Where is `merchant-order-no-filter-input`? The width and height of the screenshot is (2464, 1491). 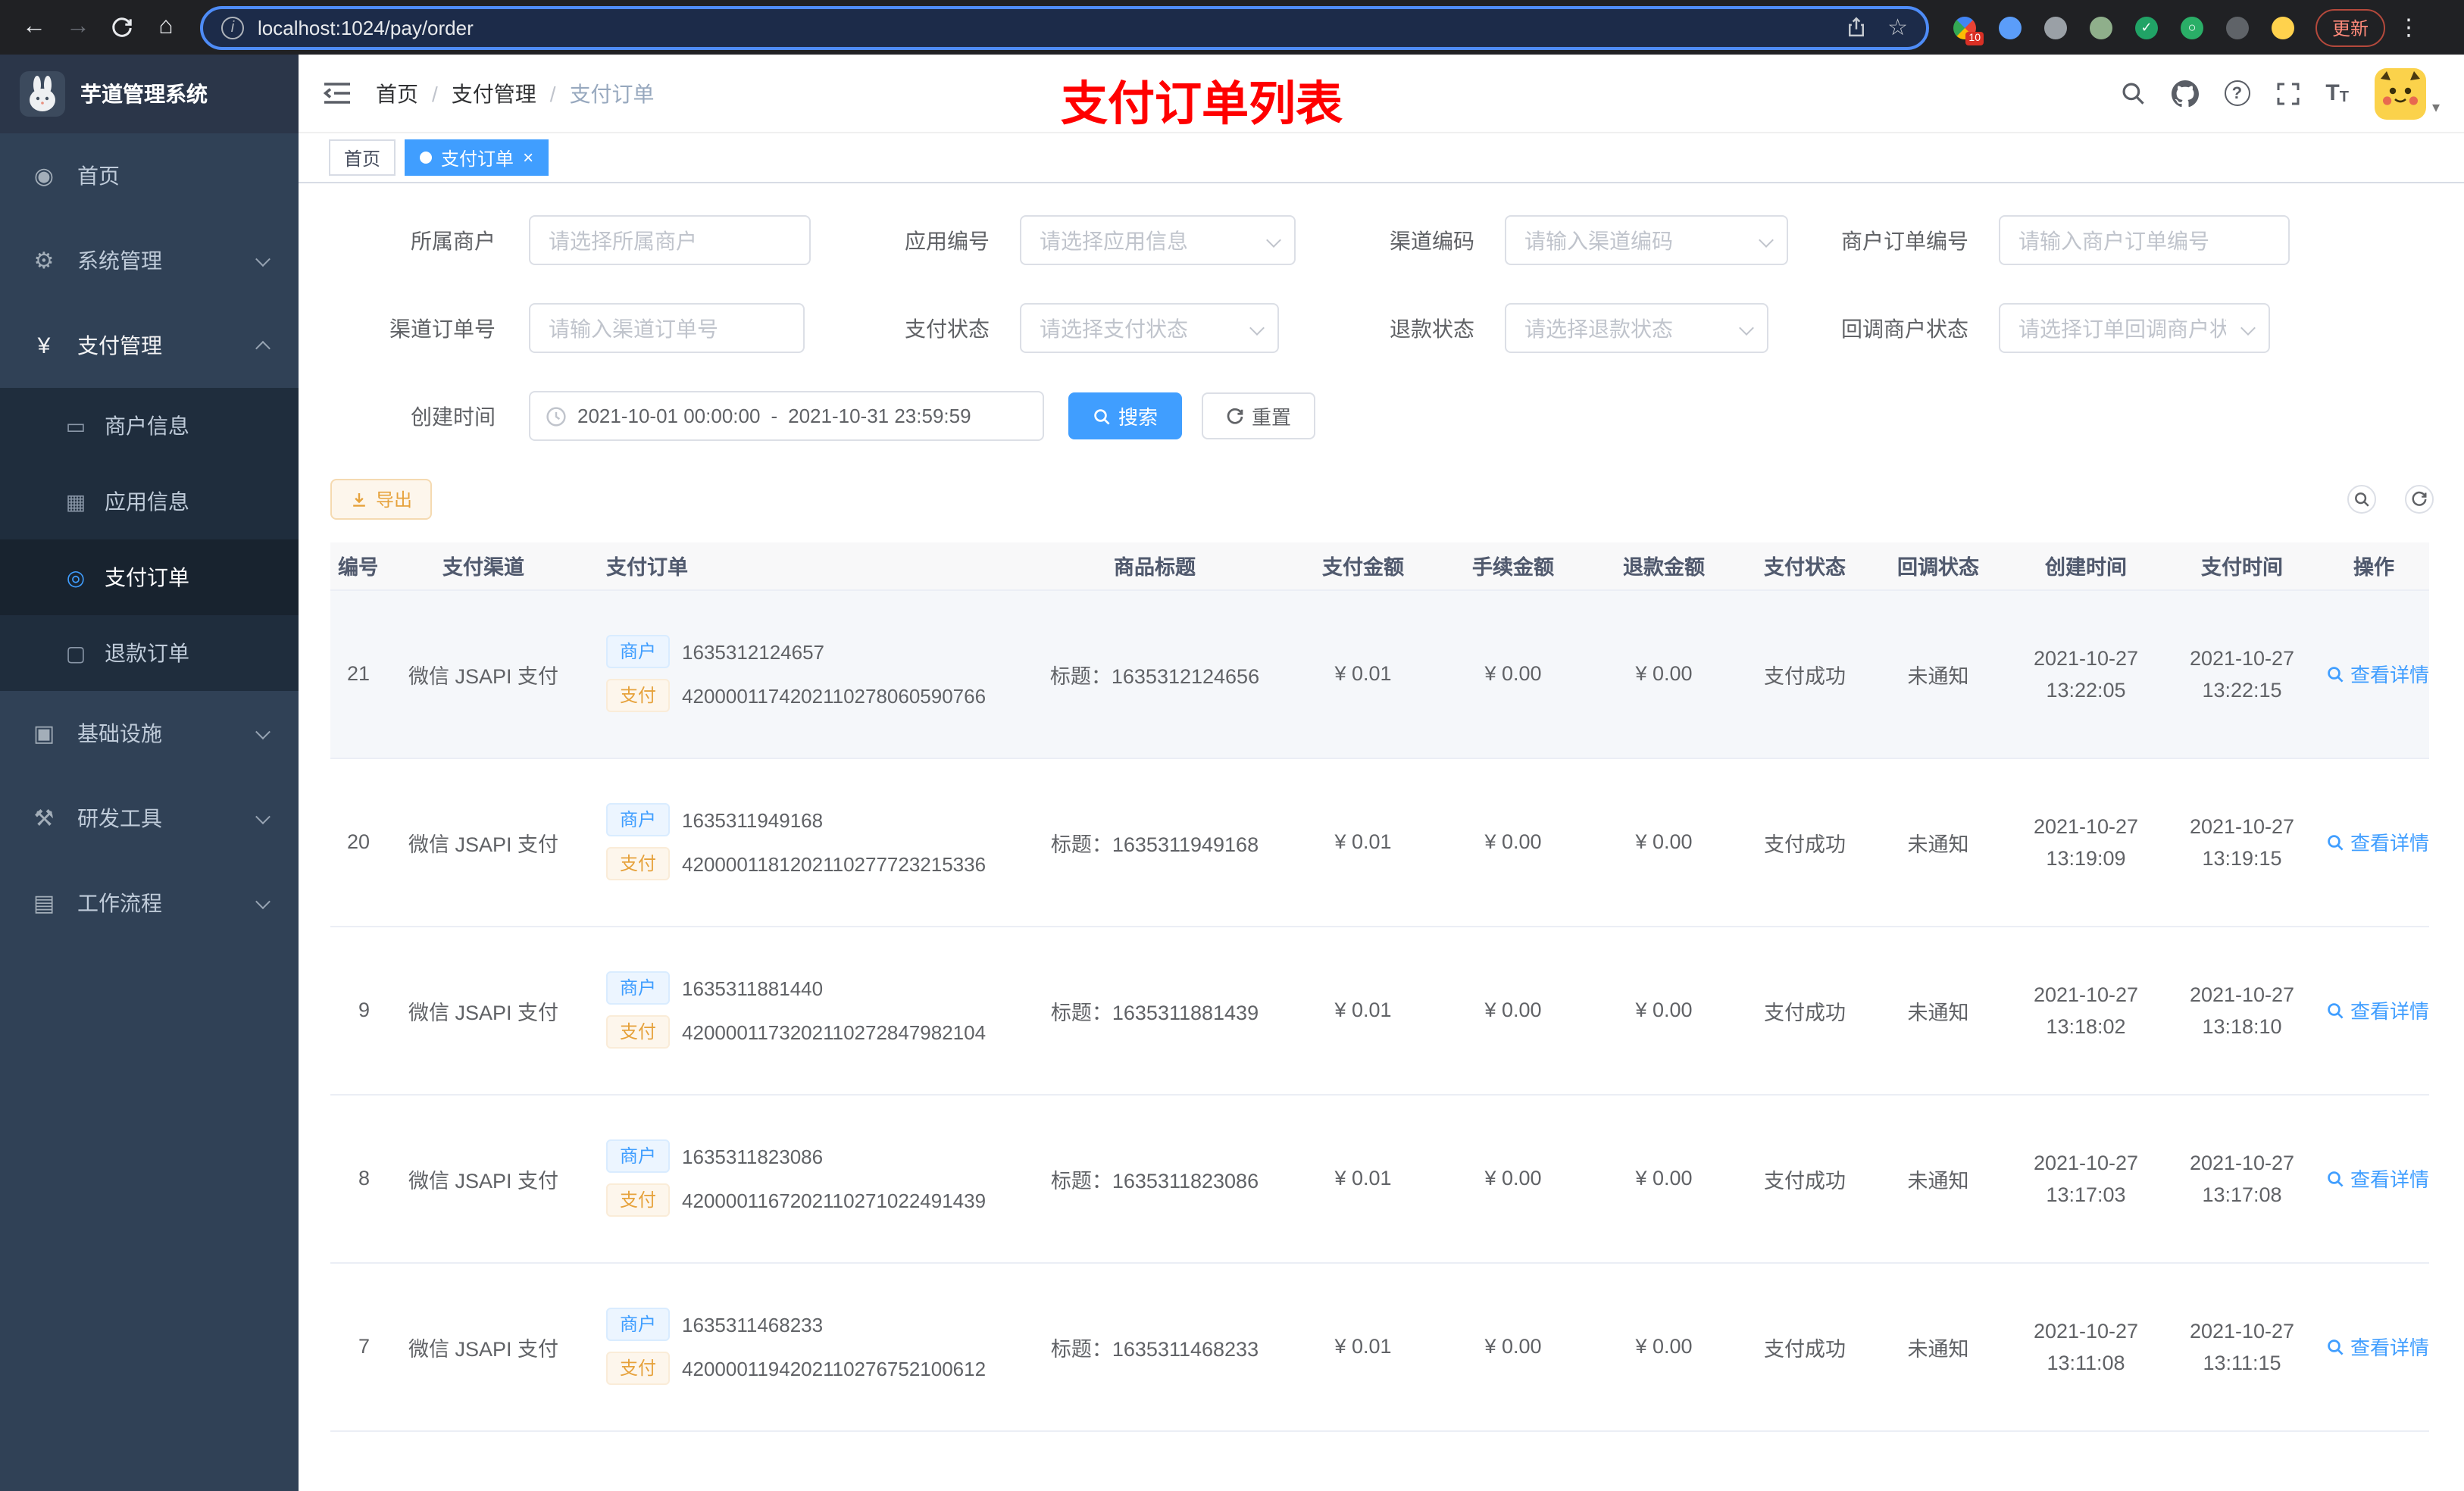
merchant-order-no-filter-input is located at coordinates (2144, 240).